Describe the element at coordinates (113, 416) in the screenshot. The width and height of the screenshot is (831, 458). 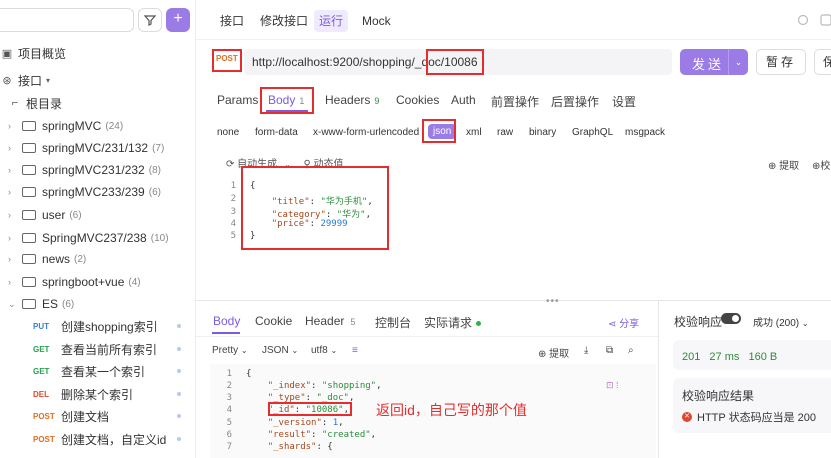
I see `api-item: POST 创建文档` at that location.